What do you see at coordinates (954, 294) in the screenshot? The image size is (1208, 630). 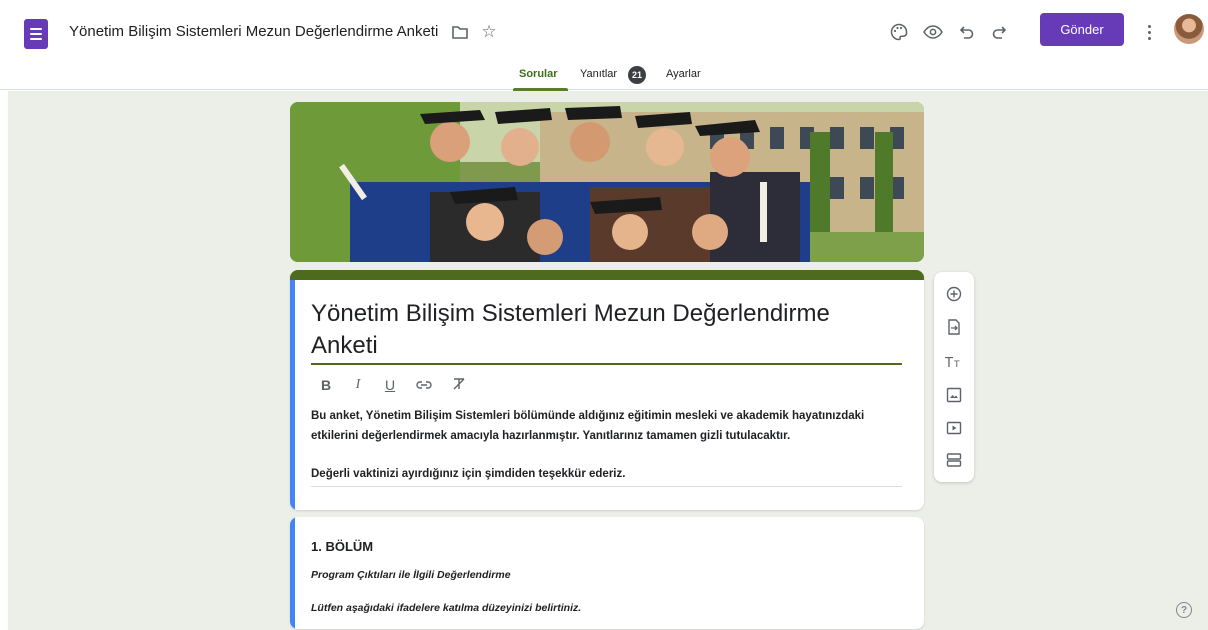 I see `add-question-icon` at bounding box center [954, 294].